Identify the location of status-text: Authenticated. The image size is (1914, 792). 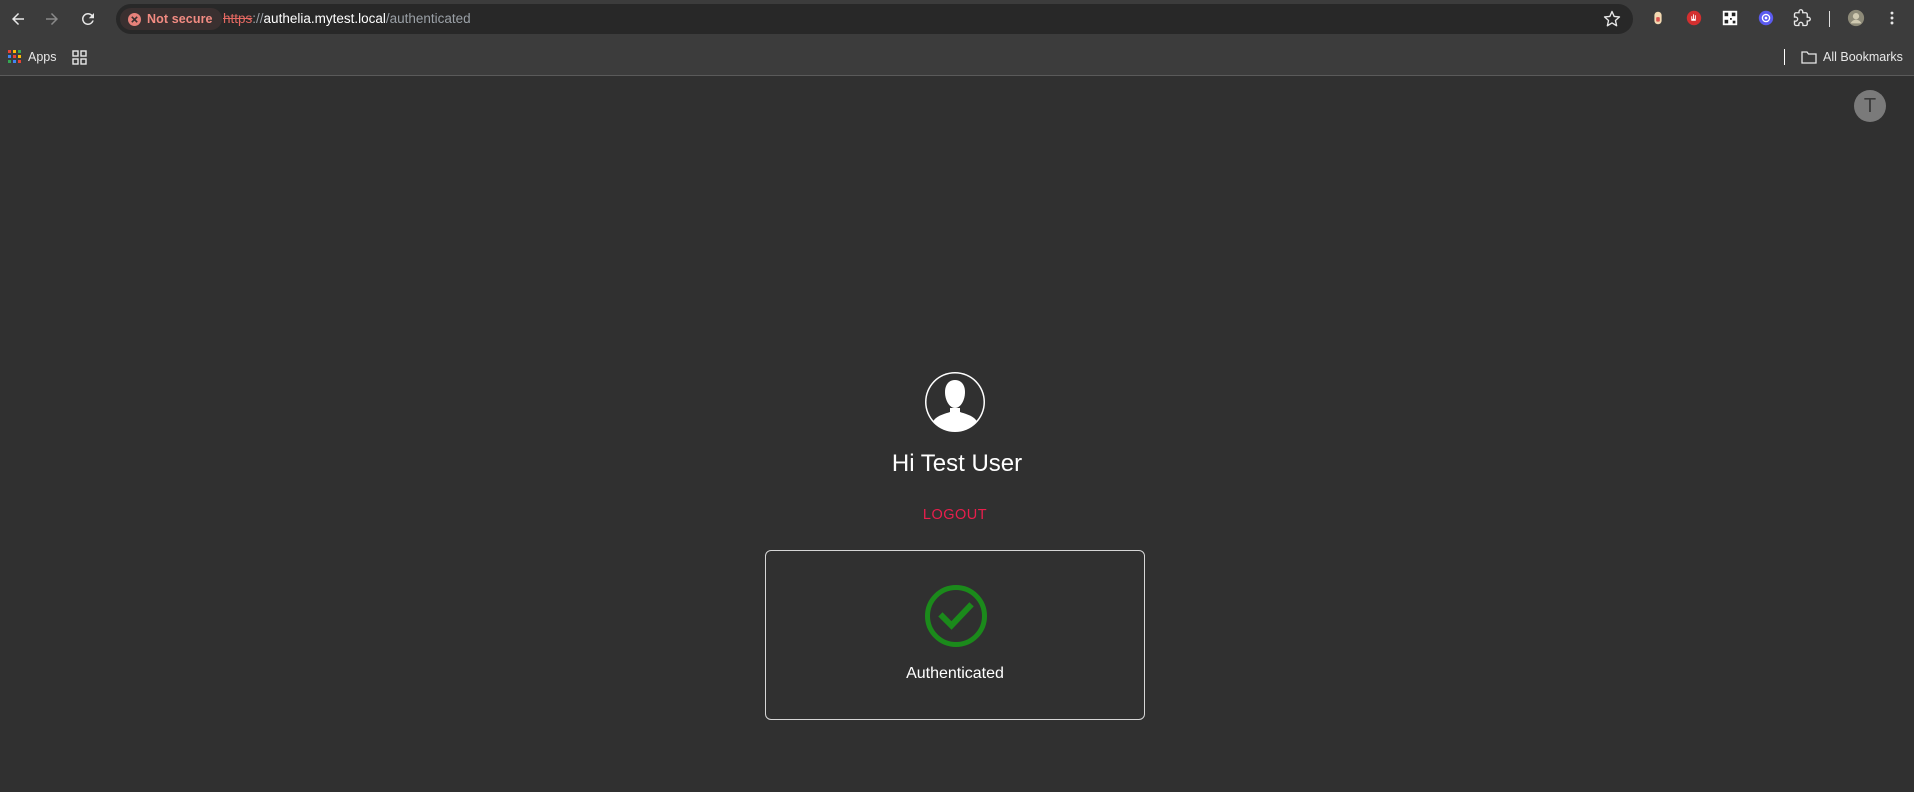
(955, 673).